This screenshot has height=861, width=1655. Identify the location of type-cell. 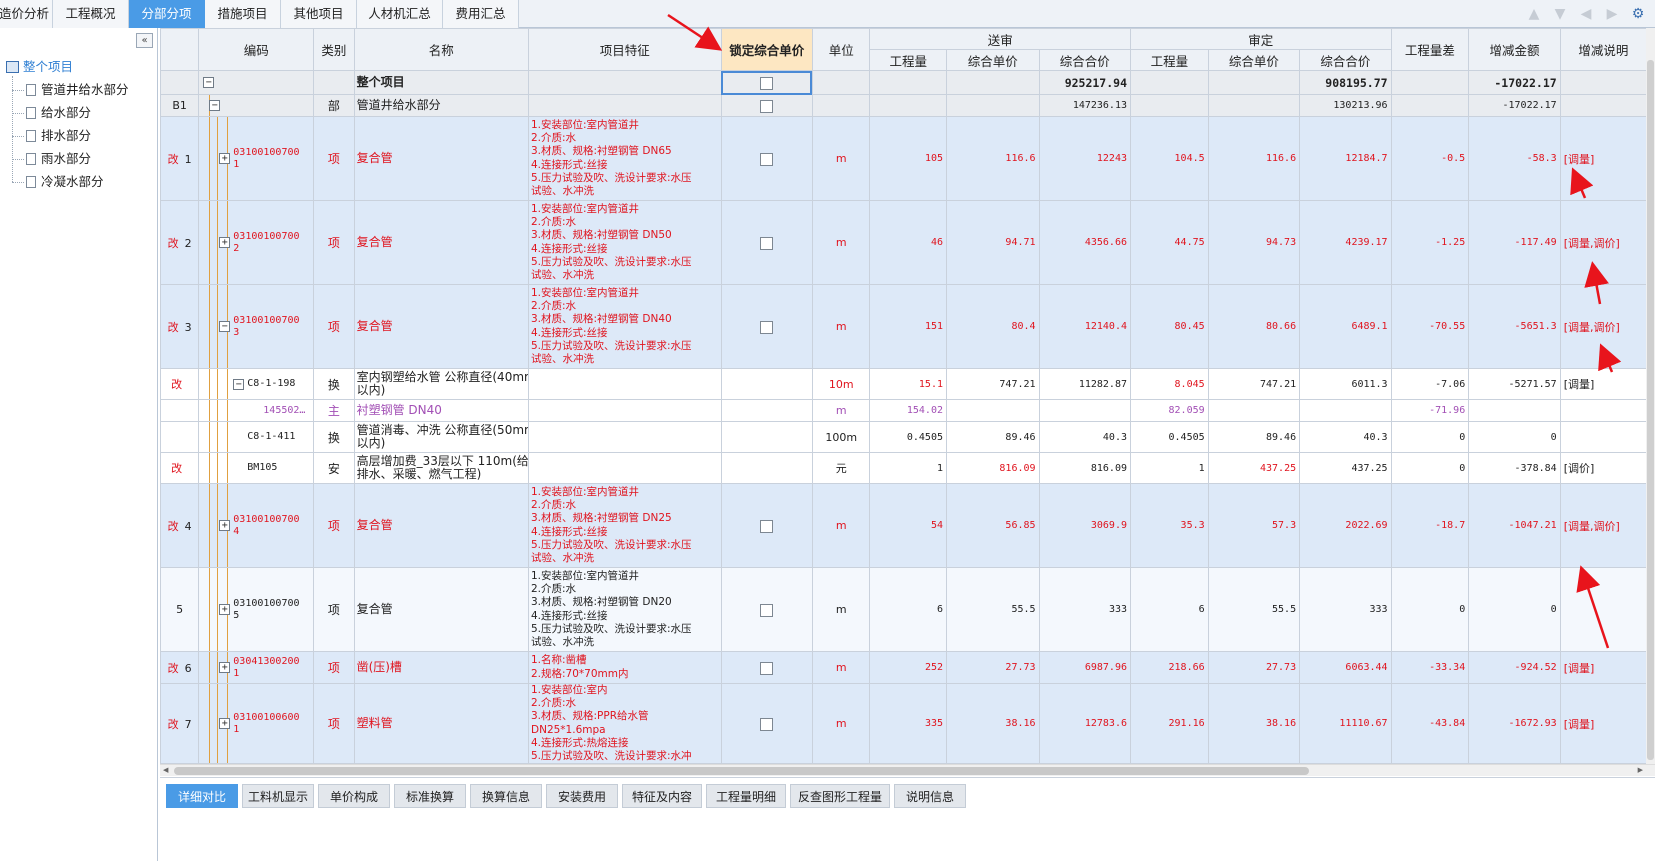
(334, 82).